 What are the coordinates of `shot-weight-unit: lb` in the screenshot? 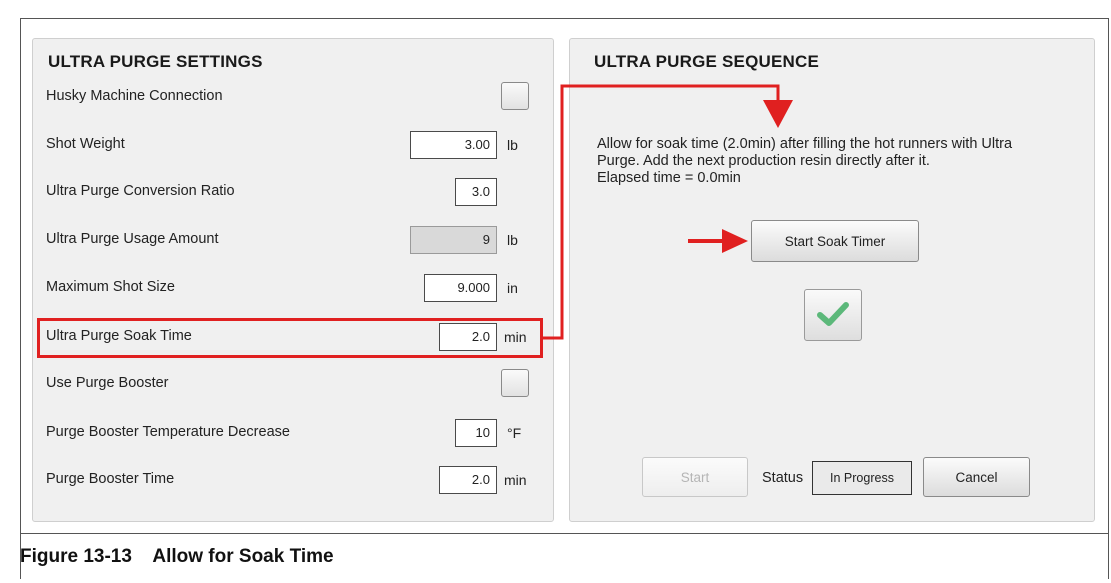 It's located at (512, 145).